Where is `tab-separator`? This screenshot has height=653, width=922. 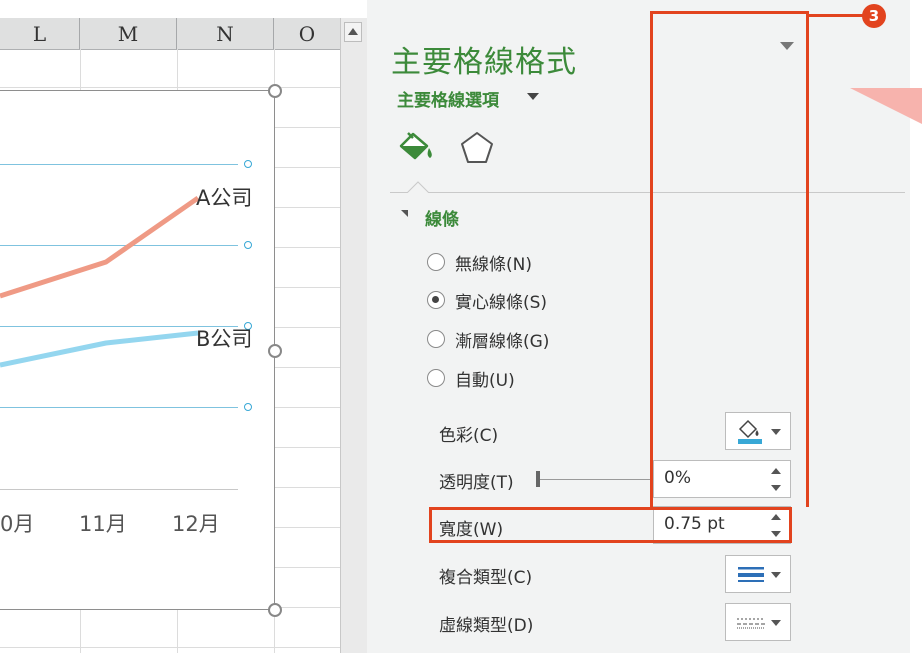
tab-separator is located at coordinates (647, 192).